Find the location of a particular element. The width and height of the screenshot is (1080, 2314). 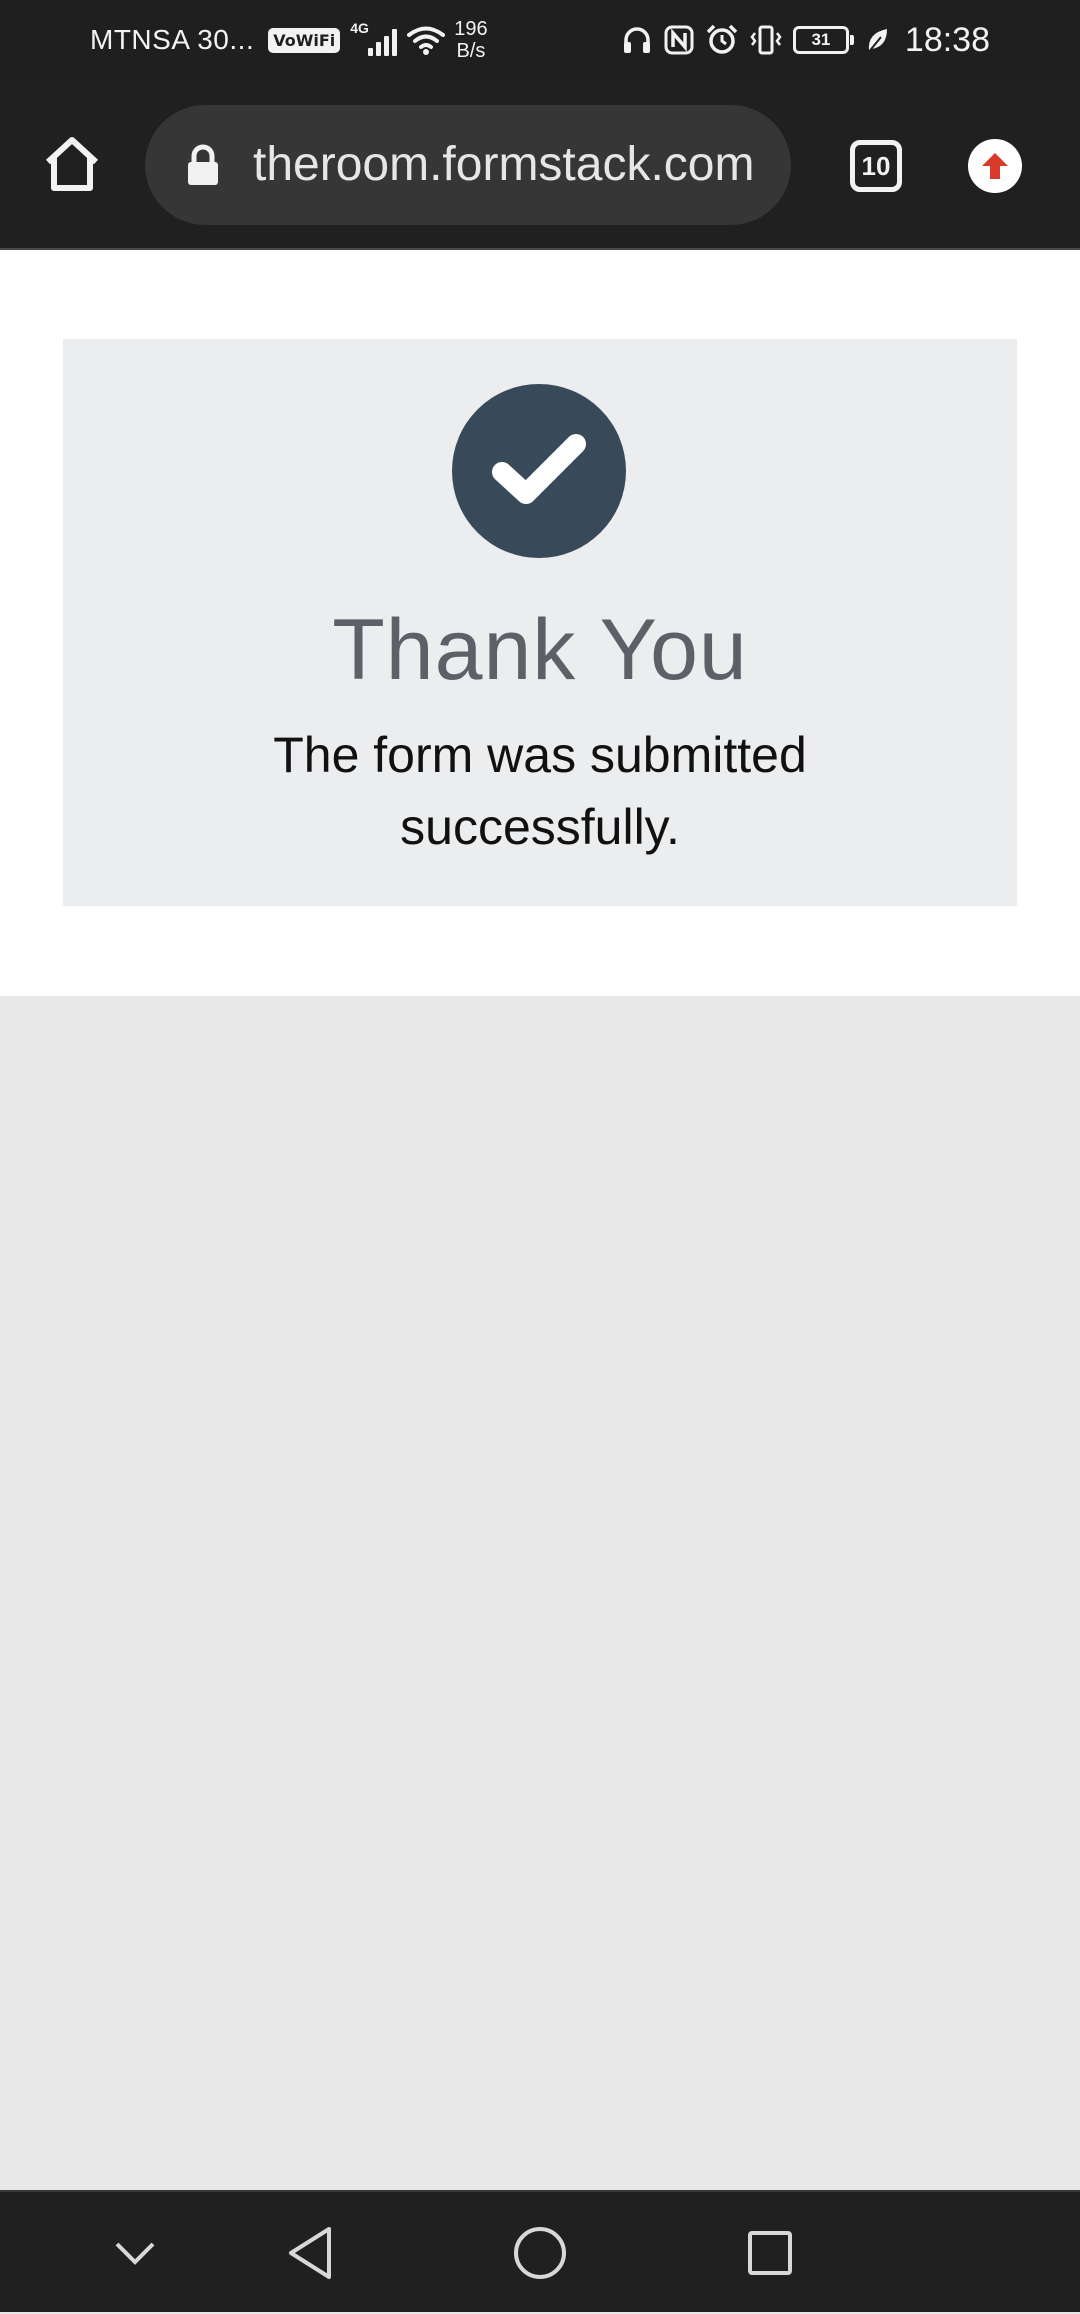

system-nav-bar is located at coordinates (540, 2251).